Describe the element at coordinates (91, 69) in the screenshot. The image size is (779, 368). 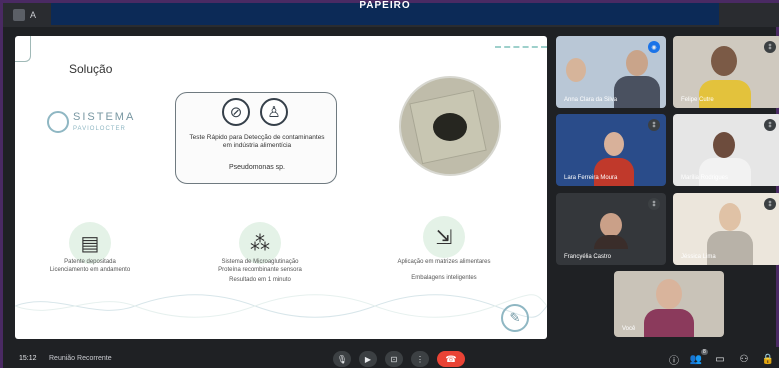
I see `slide-title: Solução` at that location.